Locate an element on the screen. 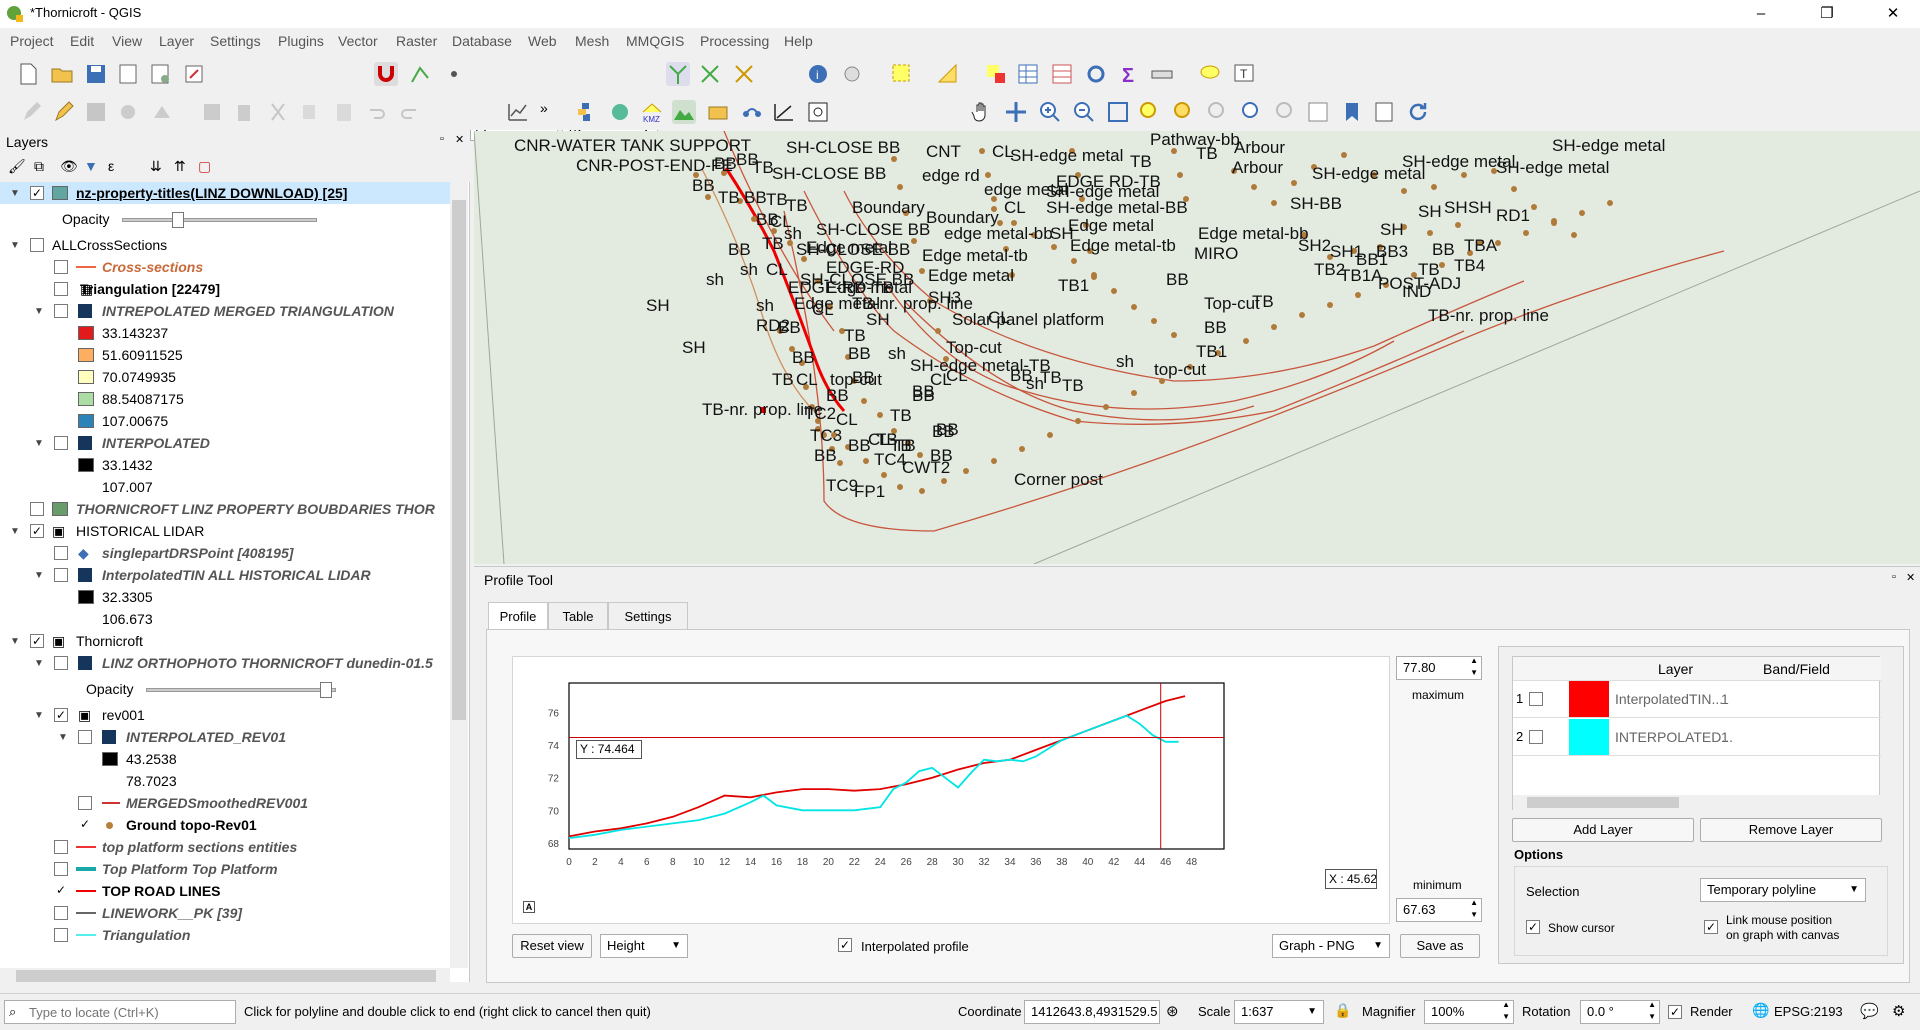 The image size is (1920, 1030). height-combo: Height ▼ is located at coordinates (644, 946).